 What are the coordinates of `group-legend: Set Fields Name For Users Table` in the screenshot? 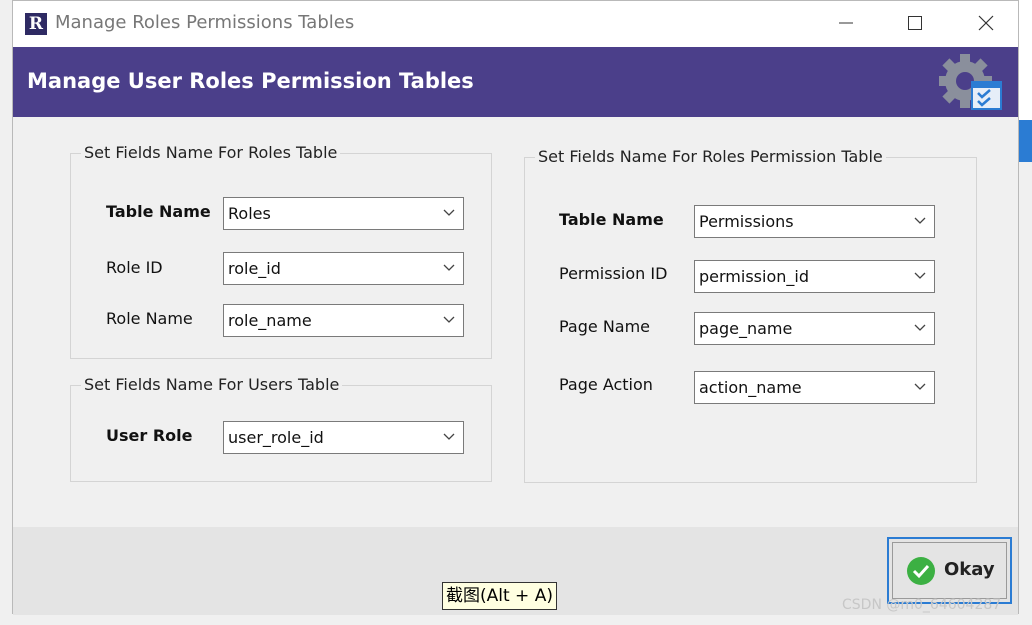 It's located at (212, 384).